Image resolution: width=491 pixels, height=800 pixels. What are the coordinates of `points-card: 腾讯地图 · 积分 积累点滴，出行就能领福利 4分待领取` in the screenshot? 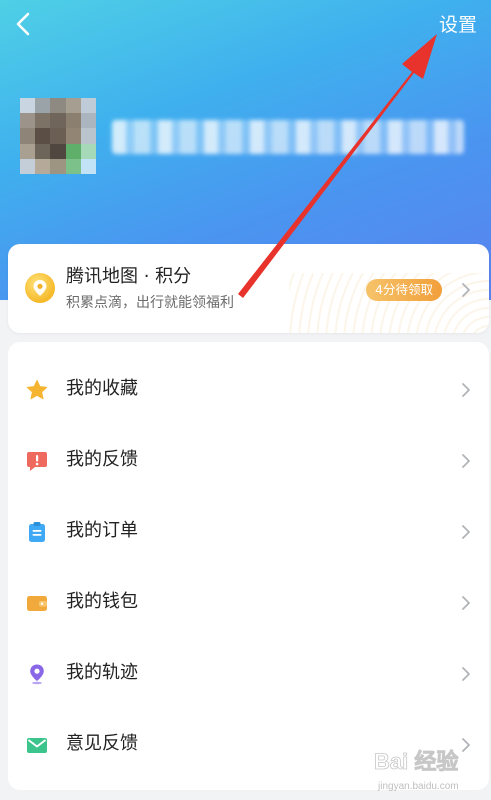 It's located at (248, 288).